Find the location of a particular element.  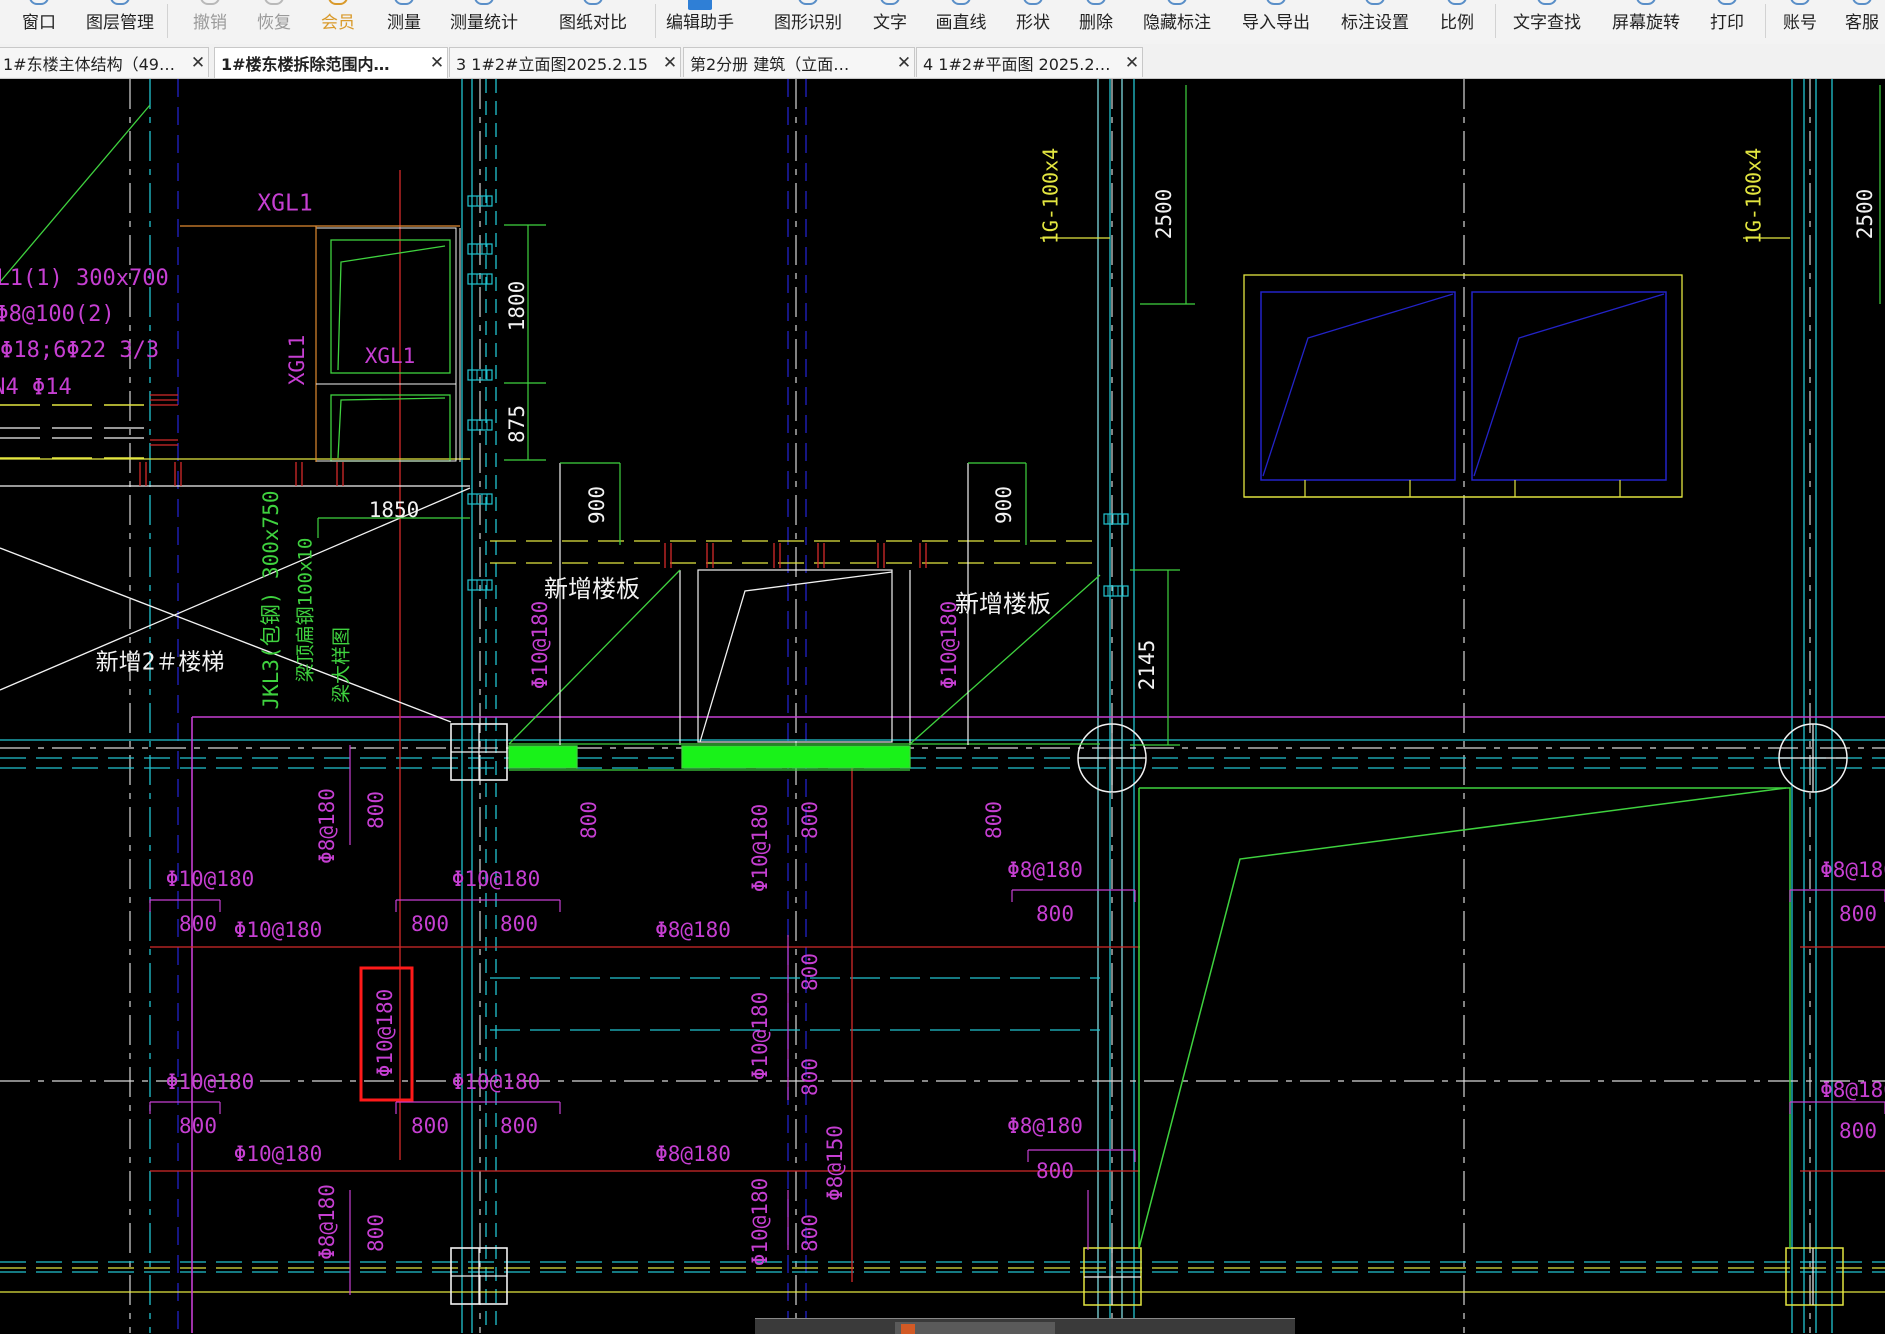

toolbar-button-17: 标注设置 is located at coordinates (1375, 22).